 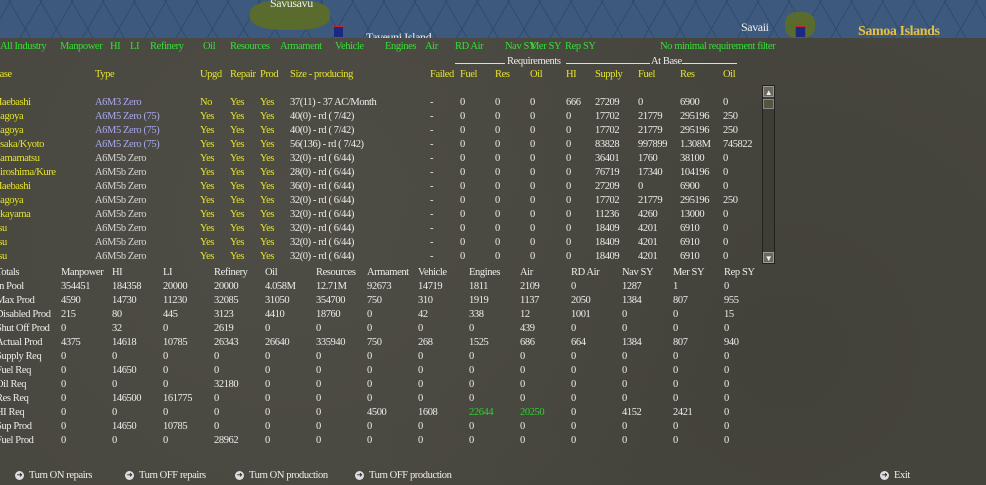 What do you see at coordinates (243, 74) in the screenshot?
I see `column-header: Repair` at bounding box center [243, 74].